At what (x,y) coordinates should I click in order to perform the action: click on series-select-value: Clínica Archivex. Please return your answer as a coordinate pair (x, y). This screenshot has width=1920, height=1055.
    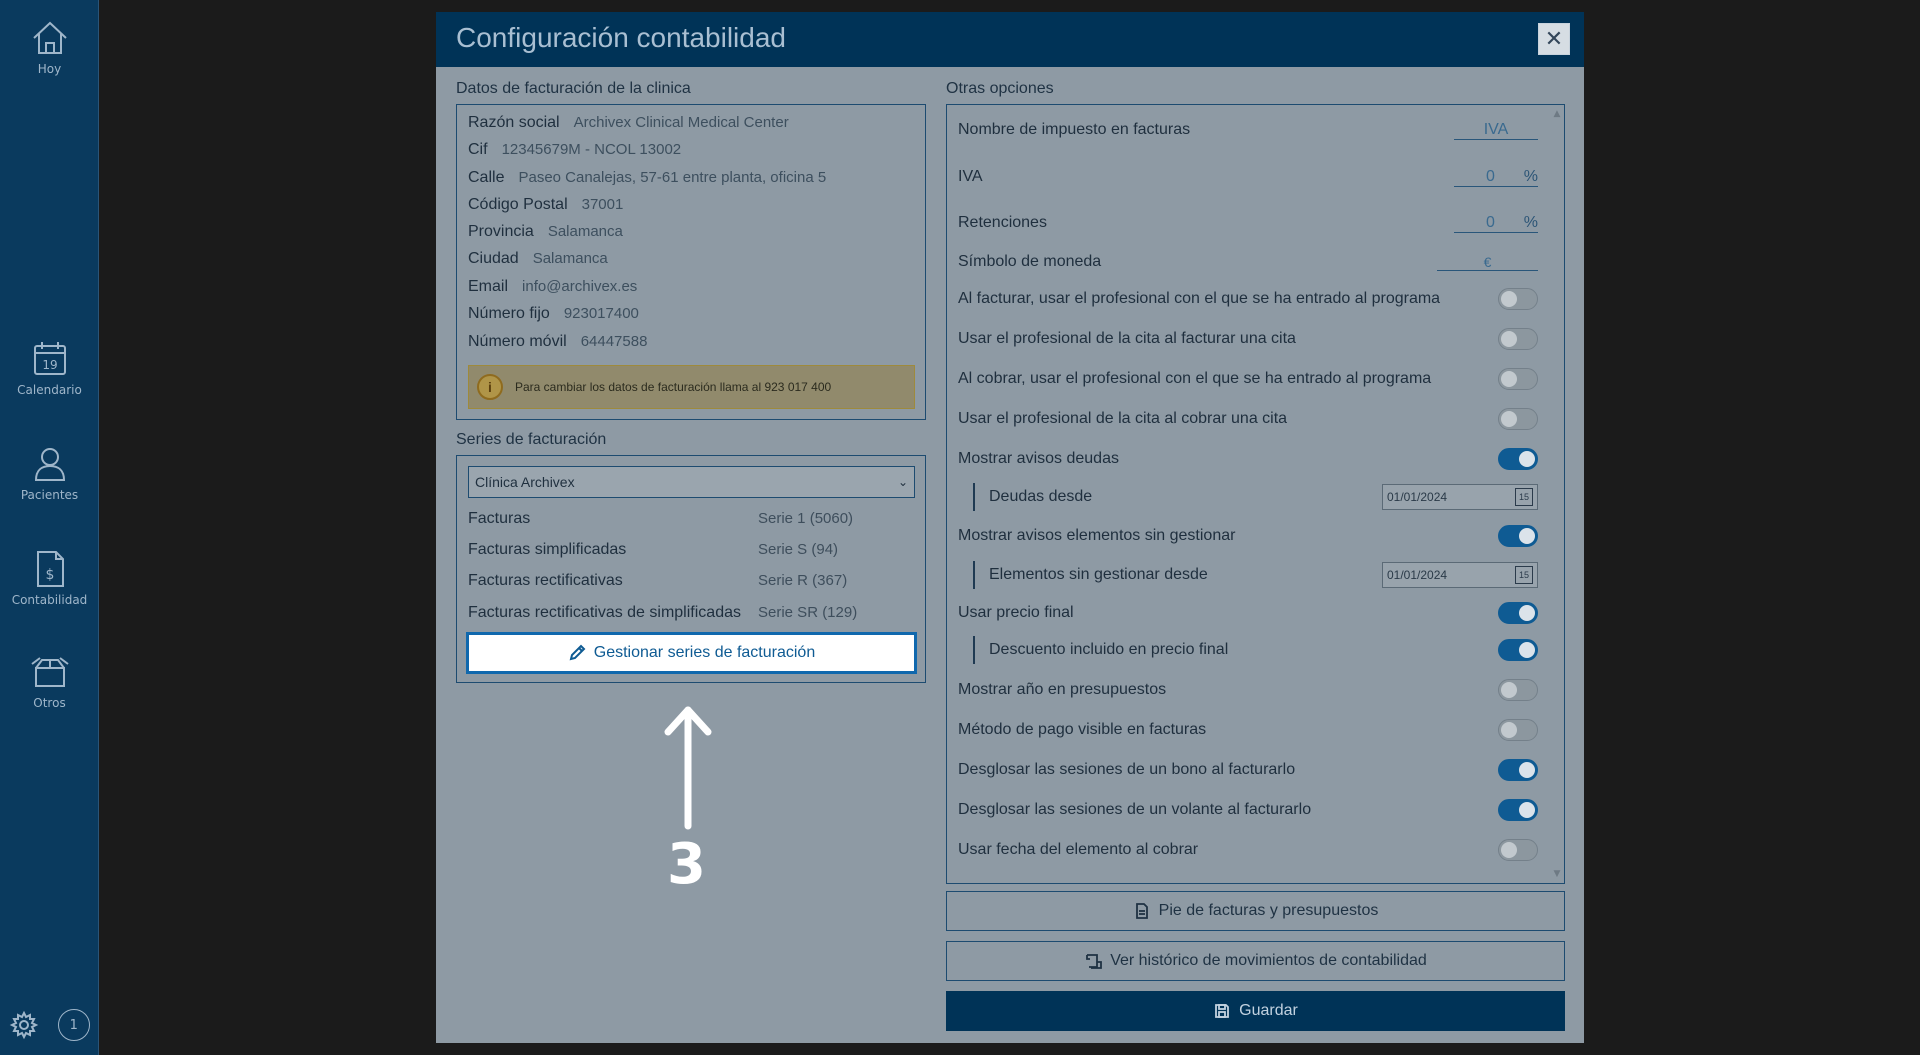
    Looking at the image, I should click on (525, 482).